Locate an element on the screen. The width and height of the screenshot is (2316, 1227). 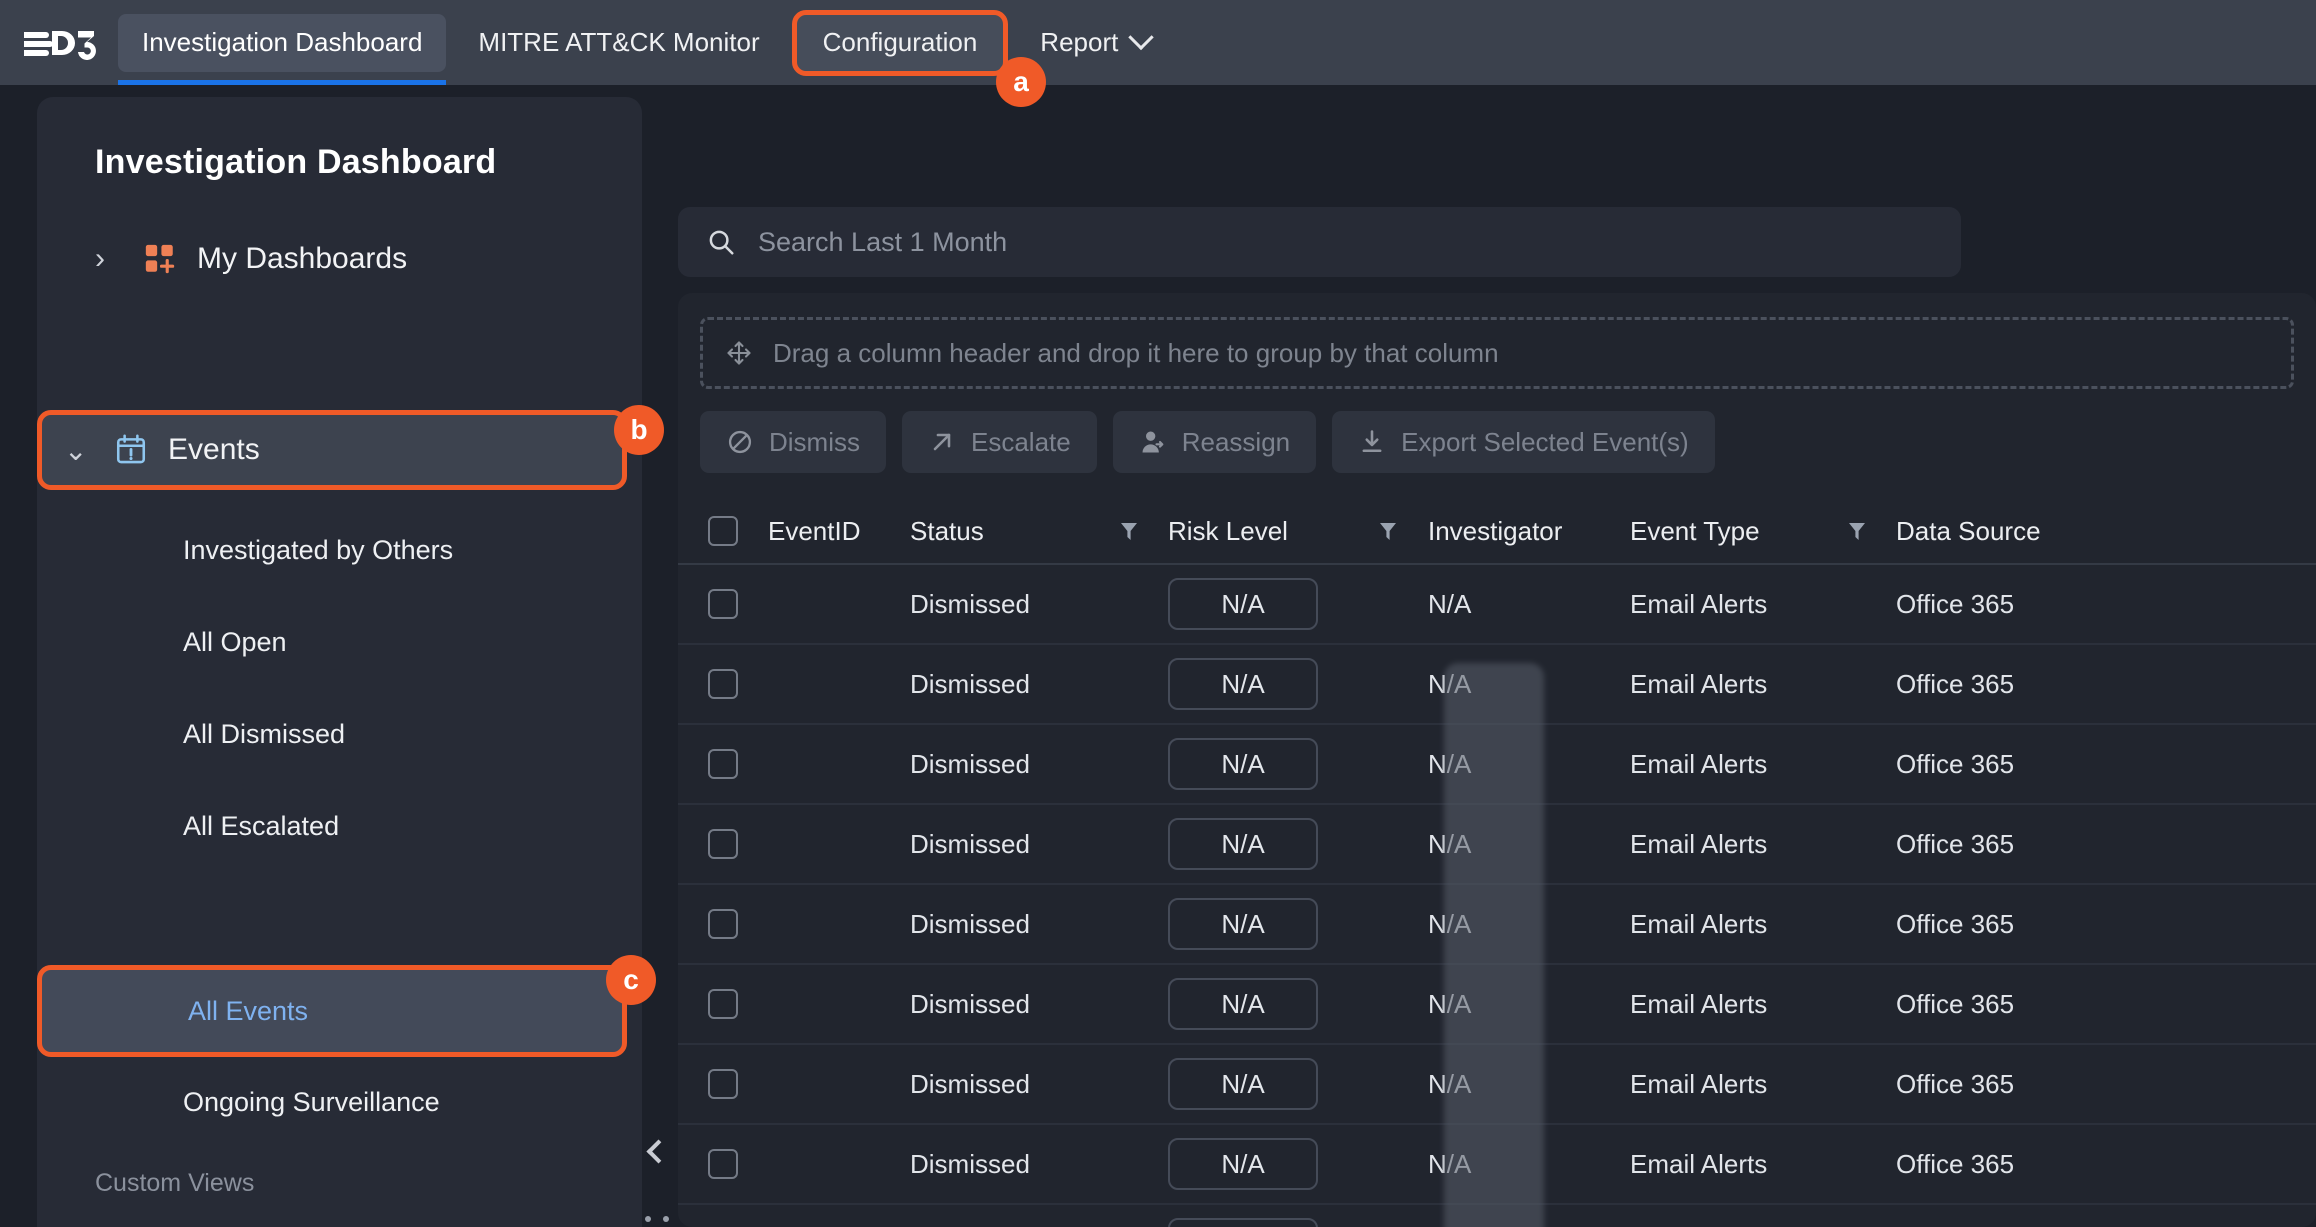
sidebar-item-investigated-by-others: Investigated by Others is located at coordinates (339, 550).